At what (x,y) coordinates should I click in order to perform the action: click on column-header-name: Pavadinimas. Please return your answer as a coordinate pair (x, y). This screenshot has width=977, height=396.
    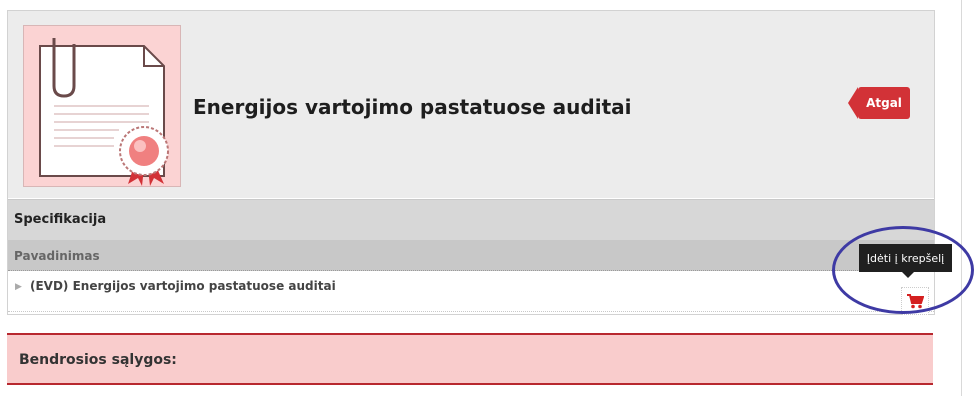
    Looking at the image, I should click on (57, 256).